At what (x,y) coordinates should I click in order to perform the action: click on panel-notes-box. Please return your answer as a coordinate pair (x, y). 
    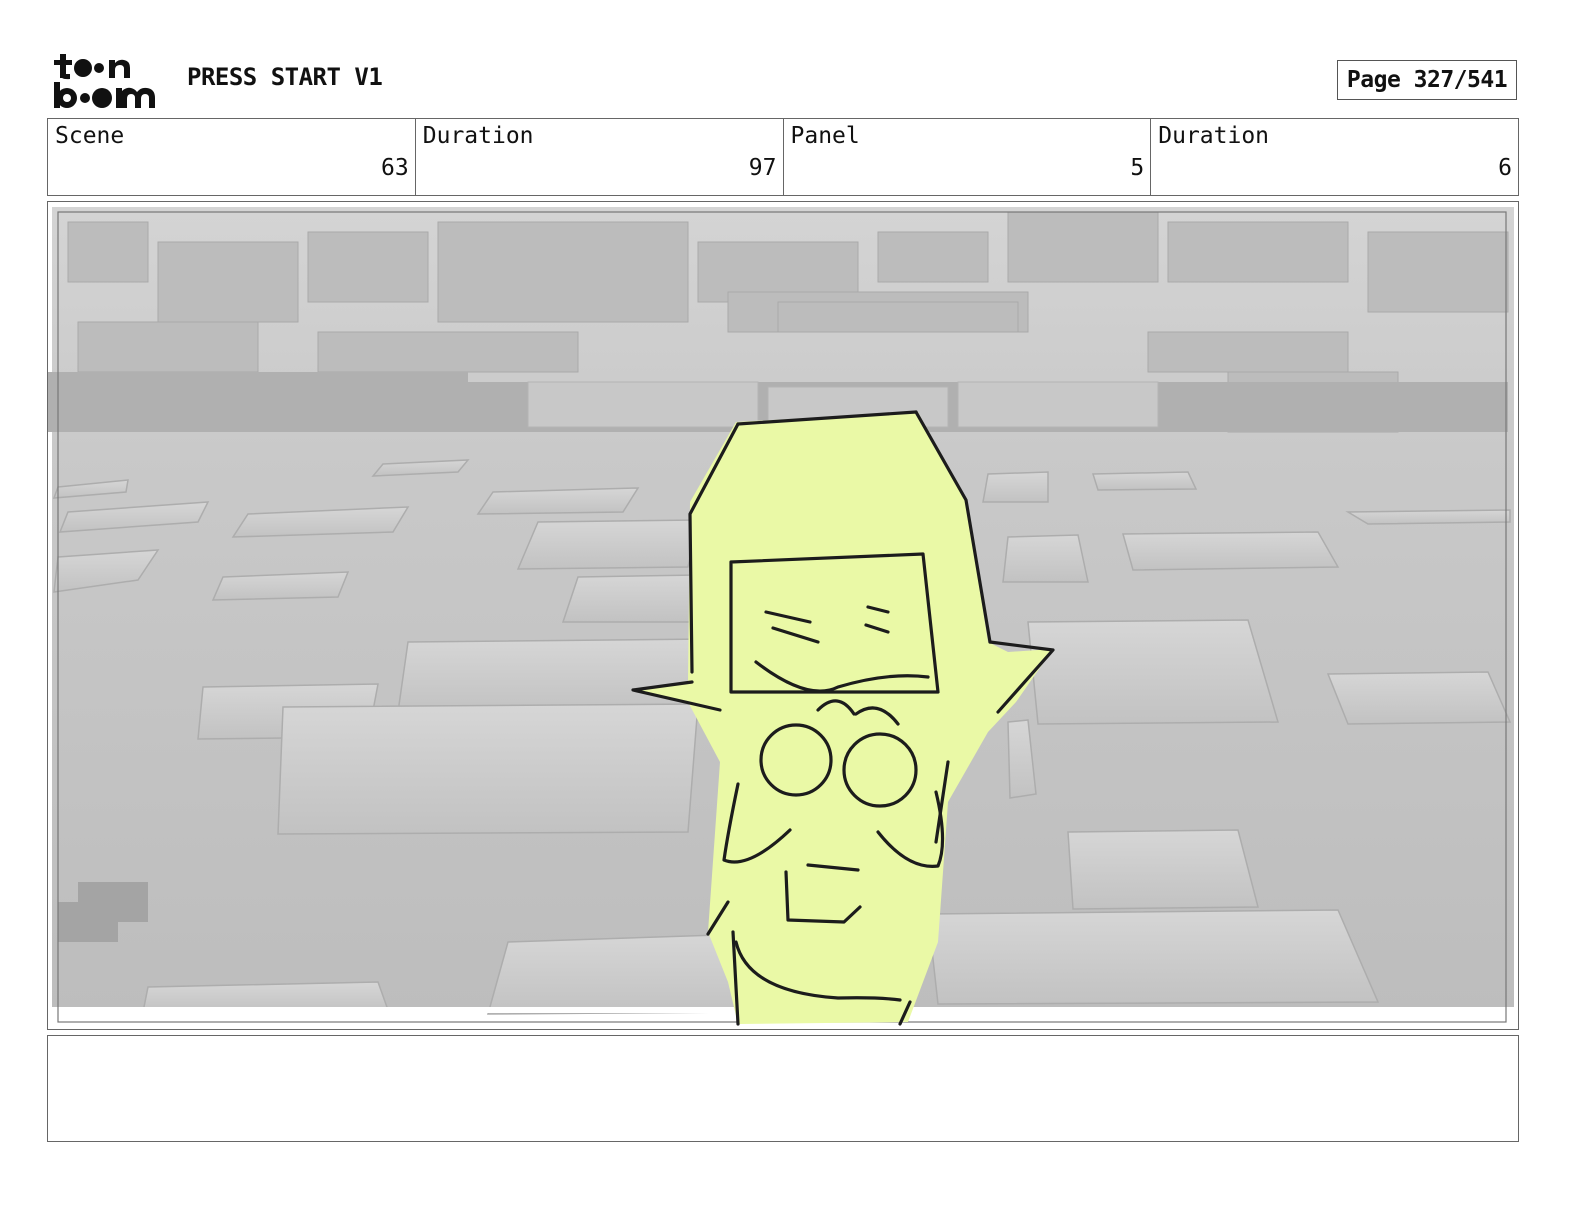
    Looking at the image, I should click on (783, 1088).